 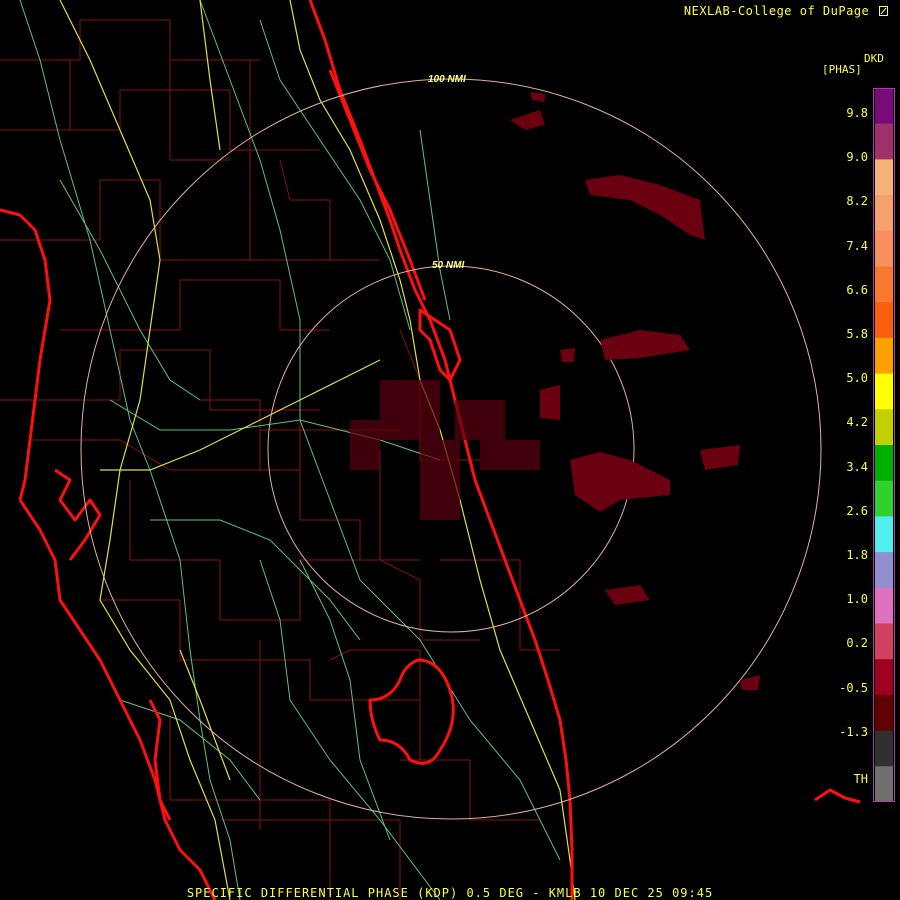 What do you see at coordinates (857, 555) in the screenshot?
I see `colorbar-tick-label: 1.8` at bounding box center [857, 555].